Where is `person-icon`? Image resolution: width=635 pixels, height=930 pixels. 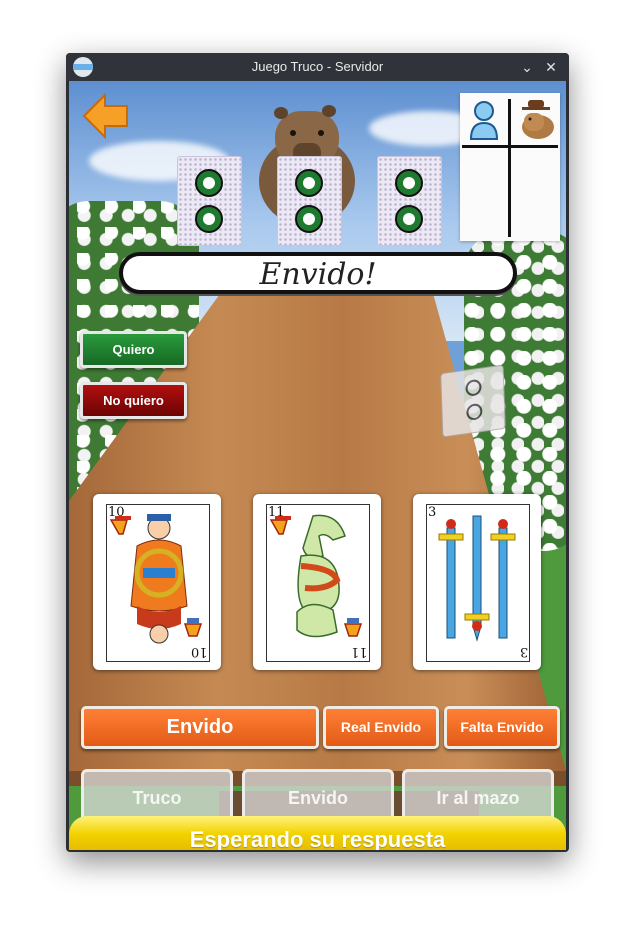 person-icon is located at coordinates (484, 120).